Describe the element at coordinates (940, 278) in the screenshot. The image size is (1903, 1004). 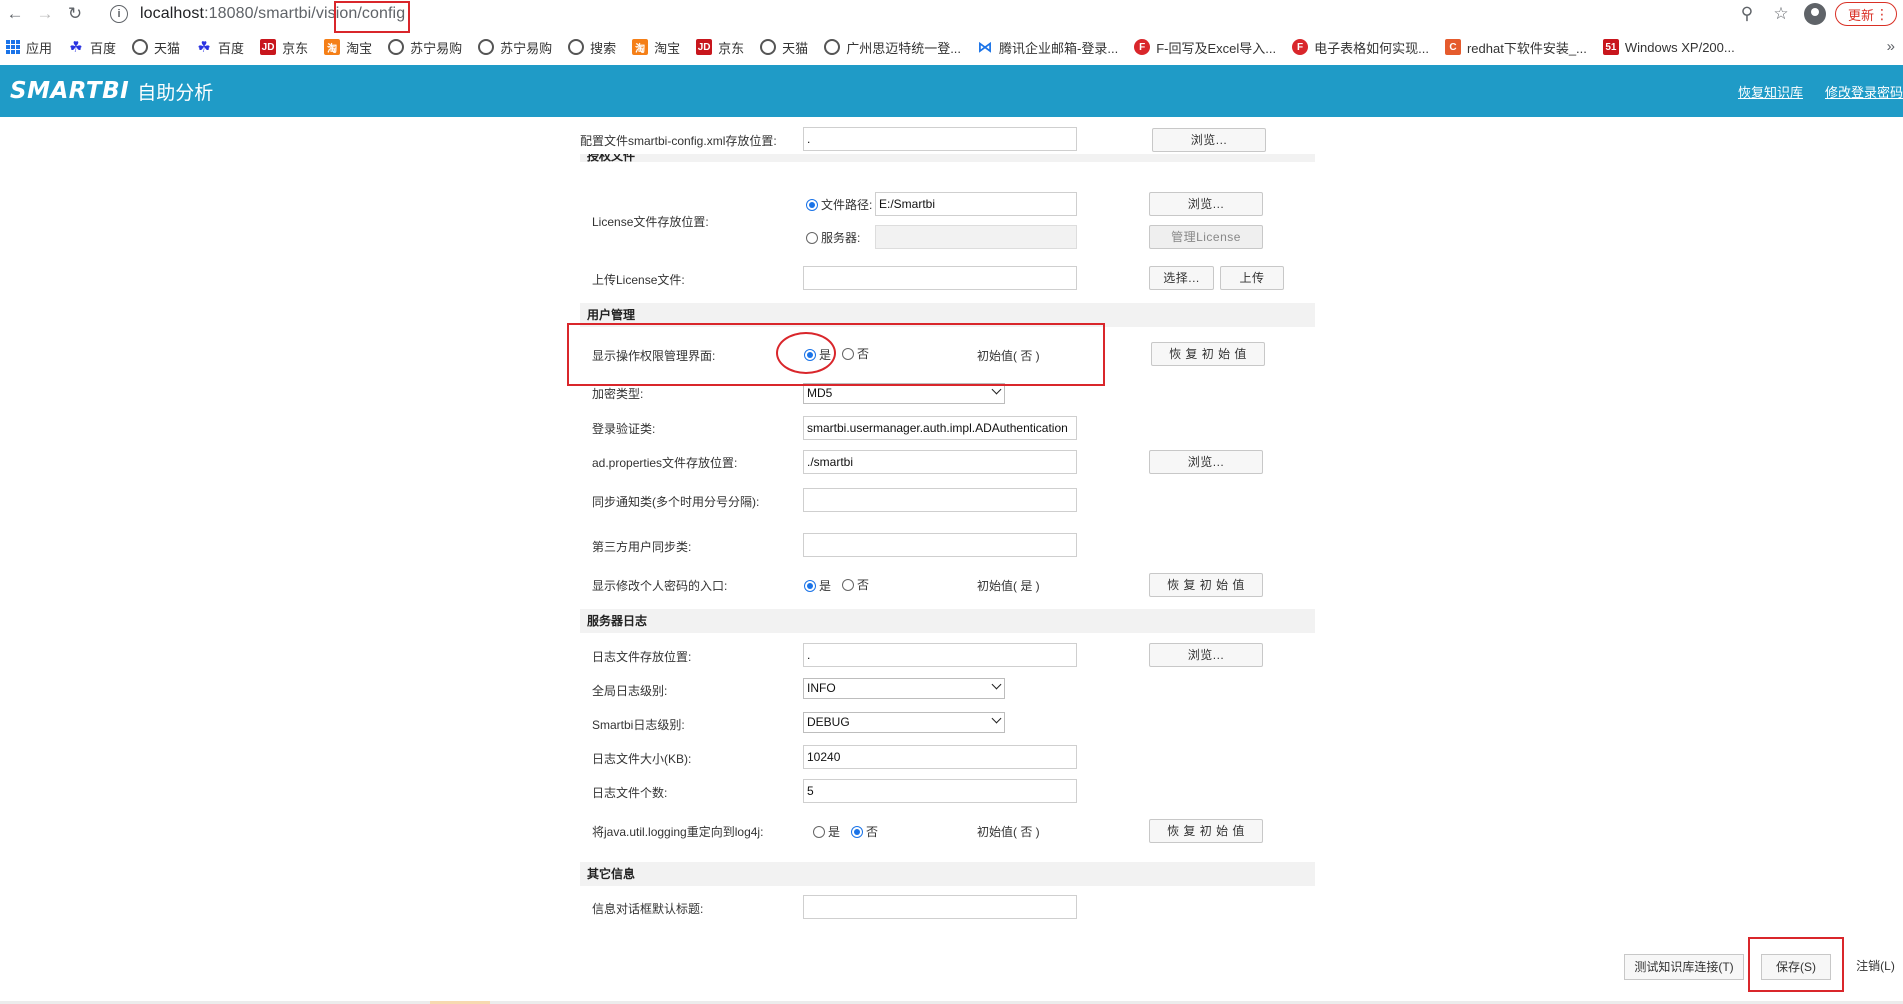
I see `upload-license-input` at that location.